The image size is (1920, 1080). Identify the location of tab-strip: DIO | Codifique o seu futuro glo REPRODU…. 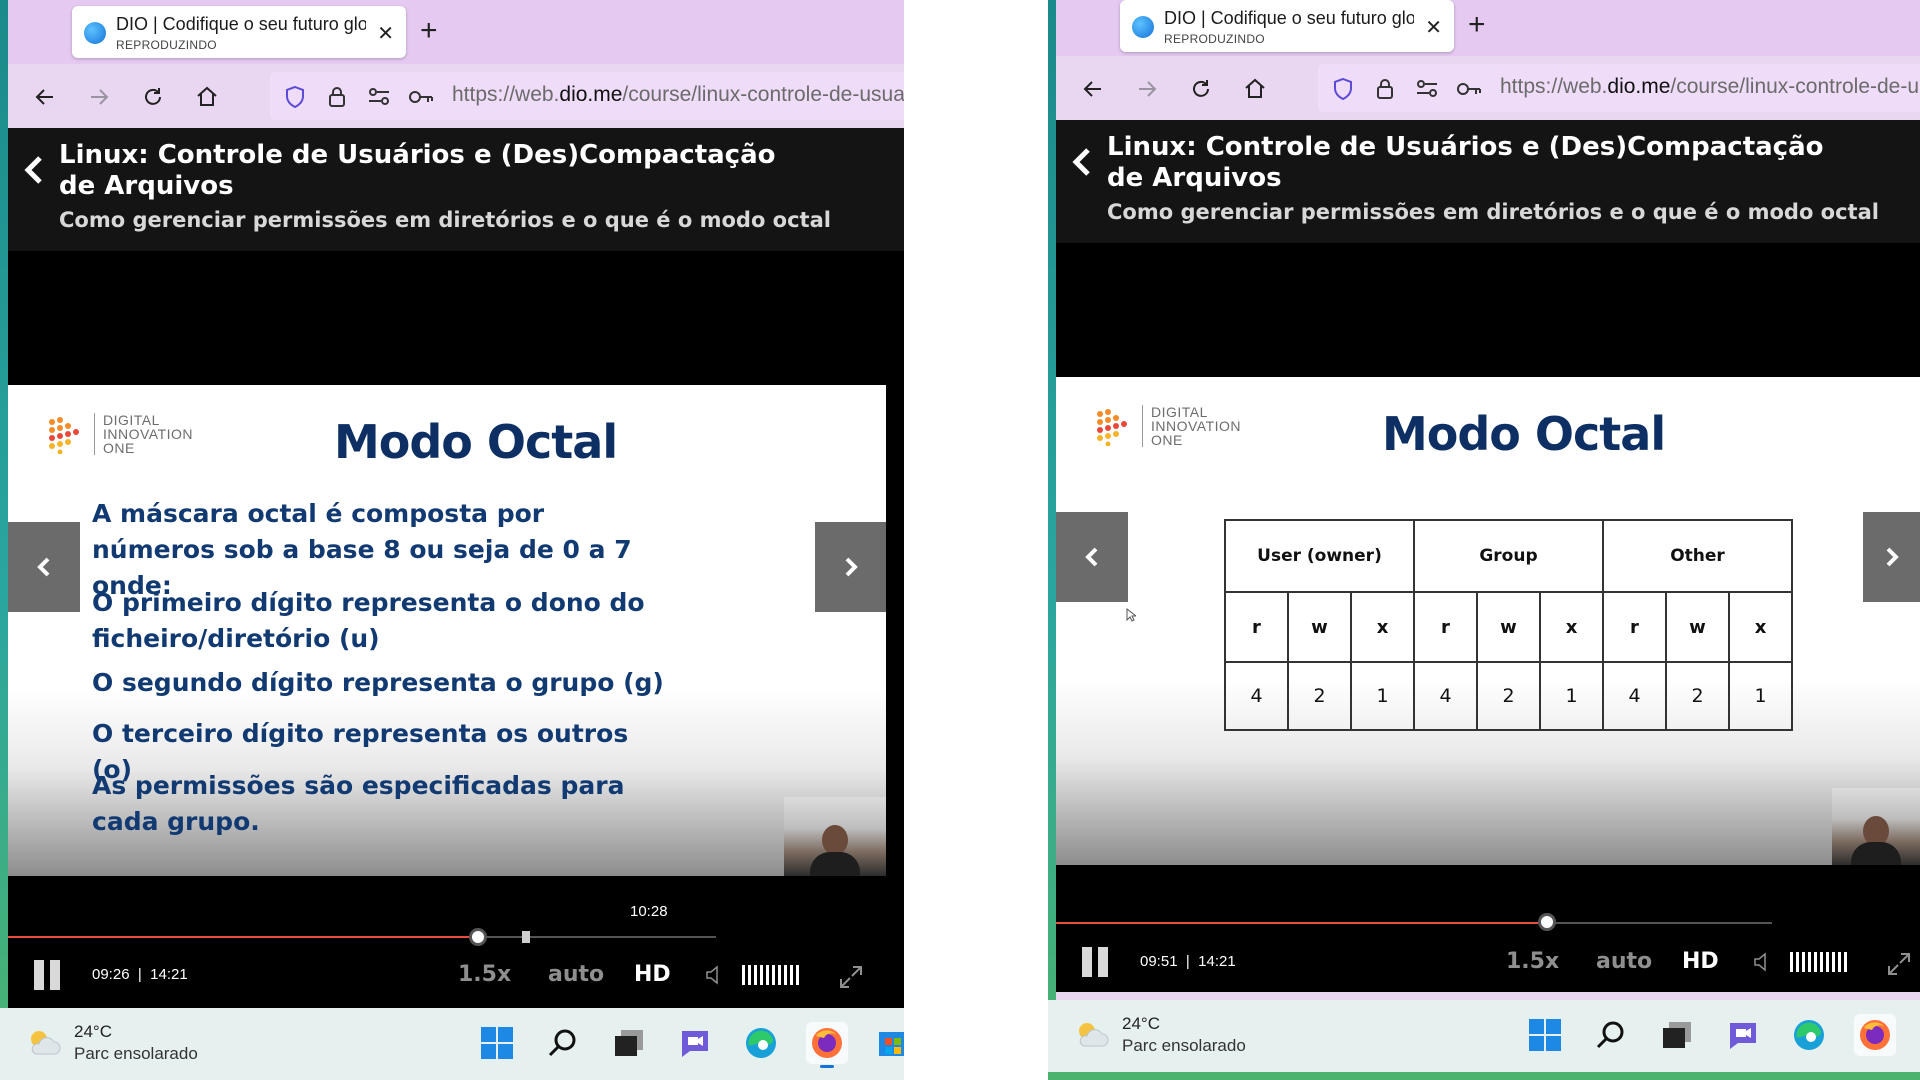
(456, 32).